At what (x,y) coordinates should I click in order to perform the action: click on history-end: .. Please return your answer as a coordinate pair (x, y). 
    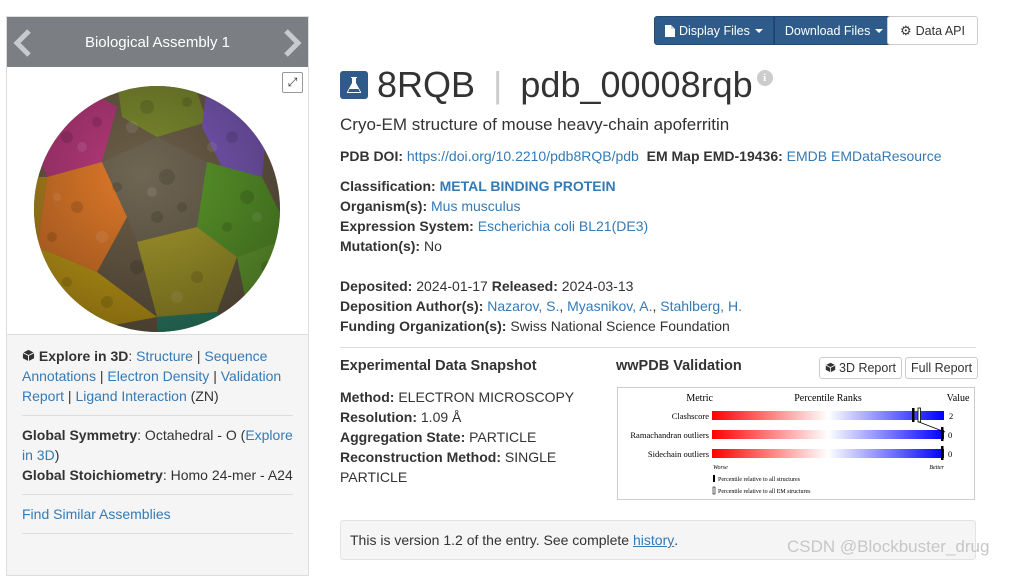
    Looking at the image, I should click on (676, 540).